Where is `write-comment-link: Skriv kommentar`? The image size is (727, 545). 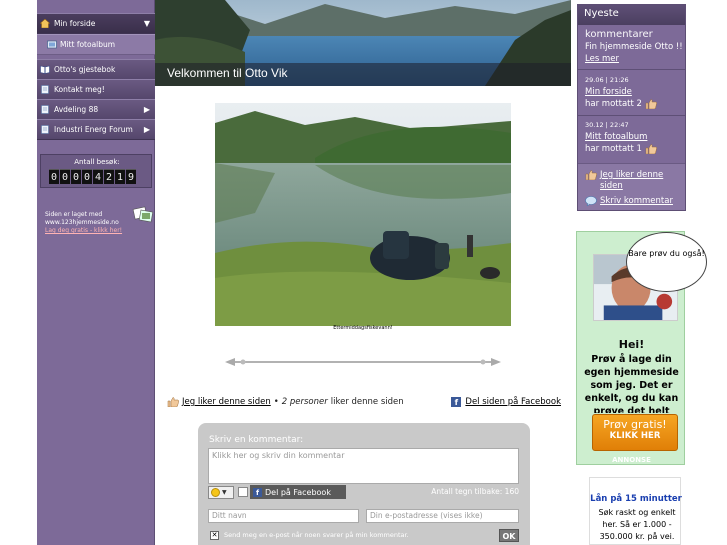 write-comment-link: Skriv kommentar is located at coordinates (636, 201).